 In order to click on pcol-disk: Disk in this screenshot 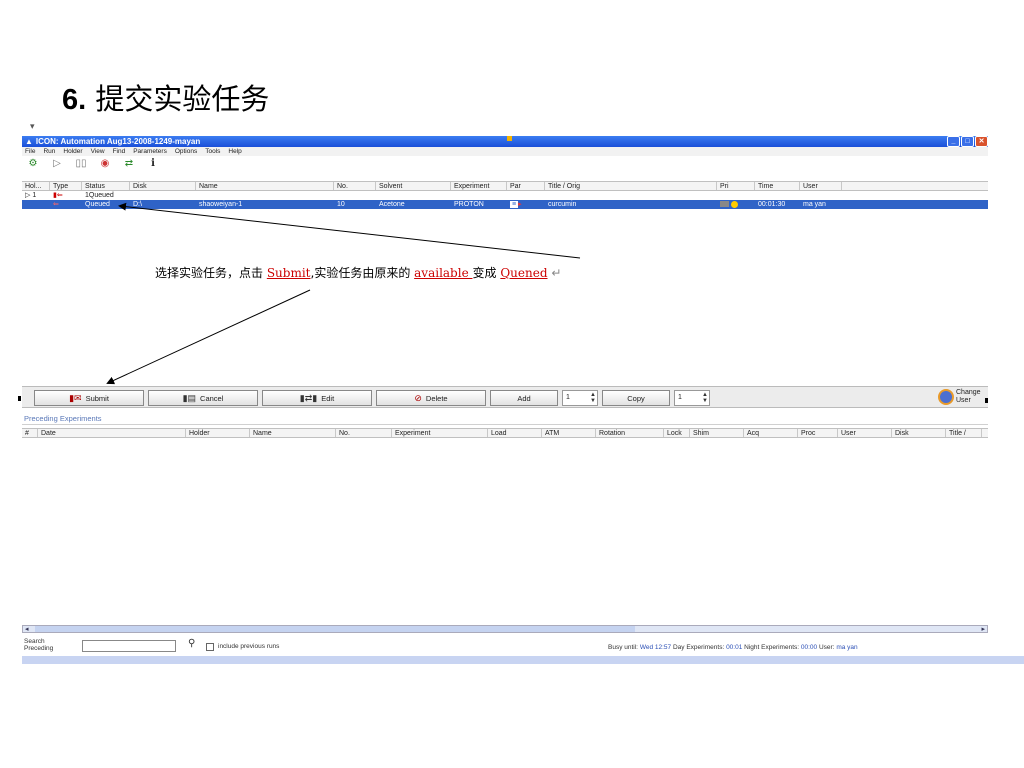, I will do `click(919, 433)`.